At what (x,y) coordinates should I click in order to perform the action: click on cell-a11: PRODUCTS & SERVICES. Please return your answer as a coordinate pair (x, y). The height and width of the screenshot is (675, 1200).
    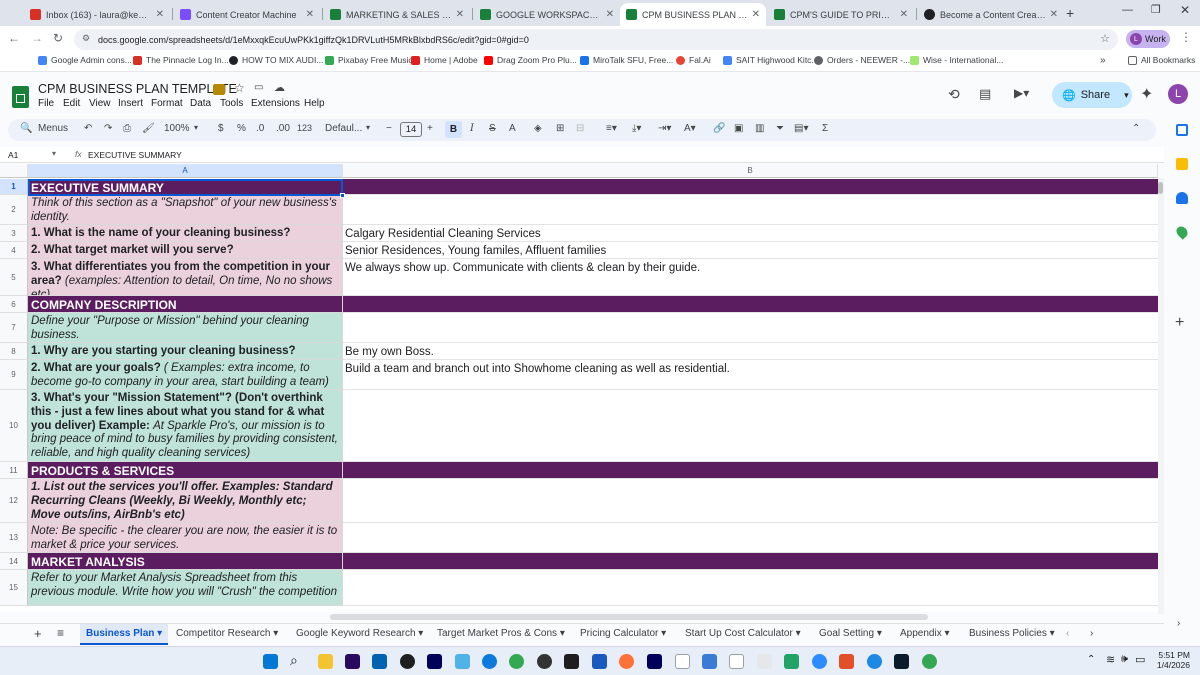
    Looking at the image, I should click on (185, 470).